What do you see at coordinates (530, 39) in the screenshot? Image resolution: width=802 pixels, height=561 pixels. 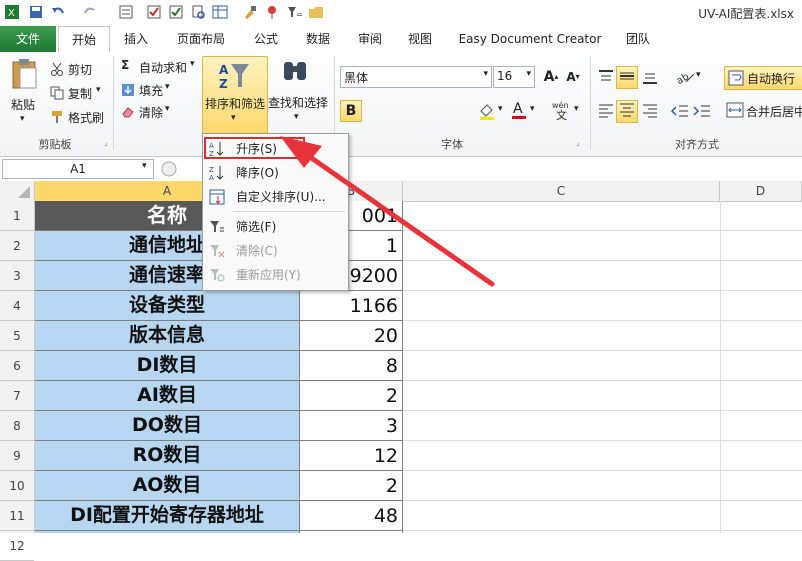 I see `tab-easy-document-creator: Easy Document Creator` at bounding box center [530, 39].